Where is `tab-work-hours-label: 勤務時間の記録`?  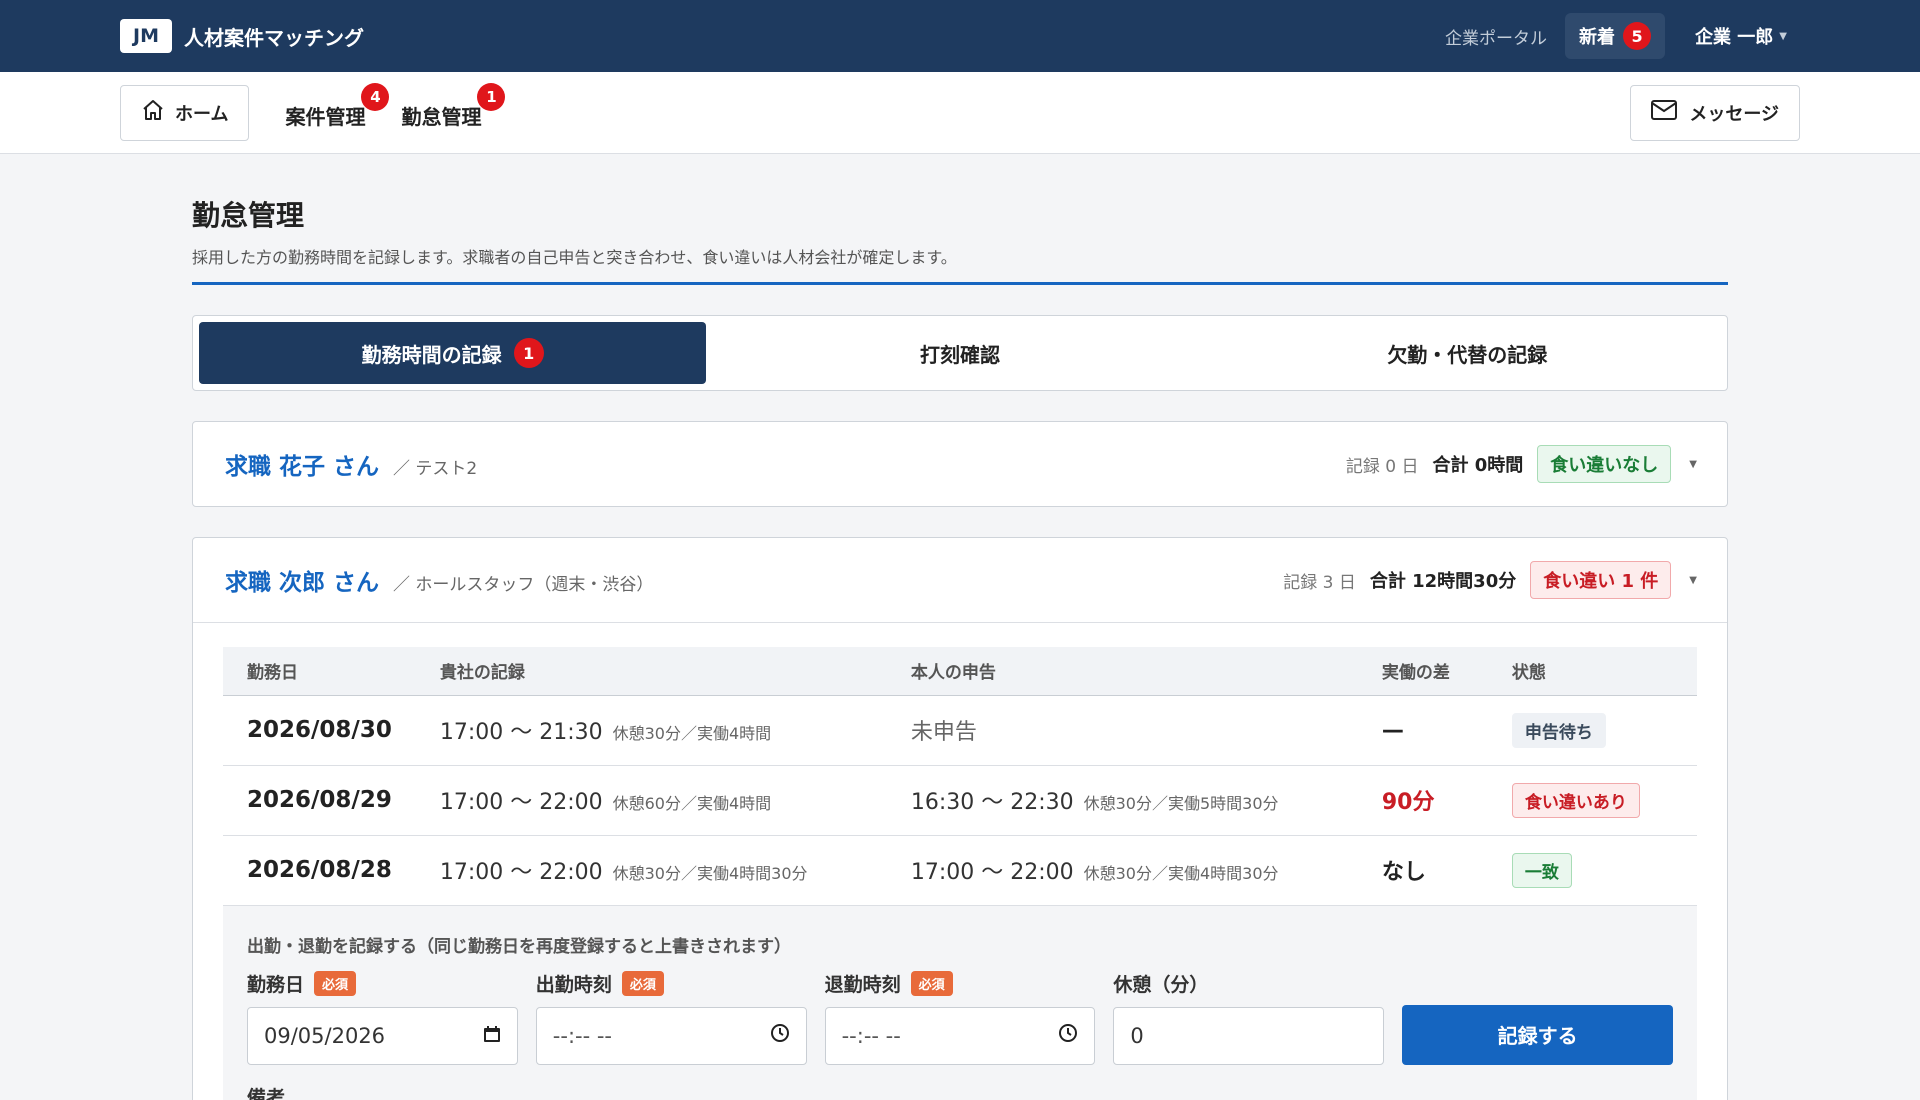 tab-work-hours-label: 勤務時間の記録 is located at coordinates (431, 354).